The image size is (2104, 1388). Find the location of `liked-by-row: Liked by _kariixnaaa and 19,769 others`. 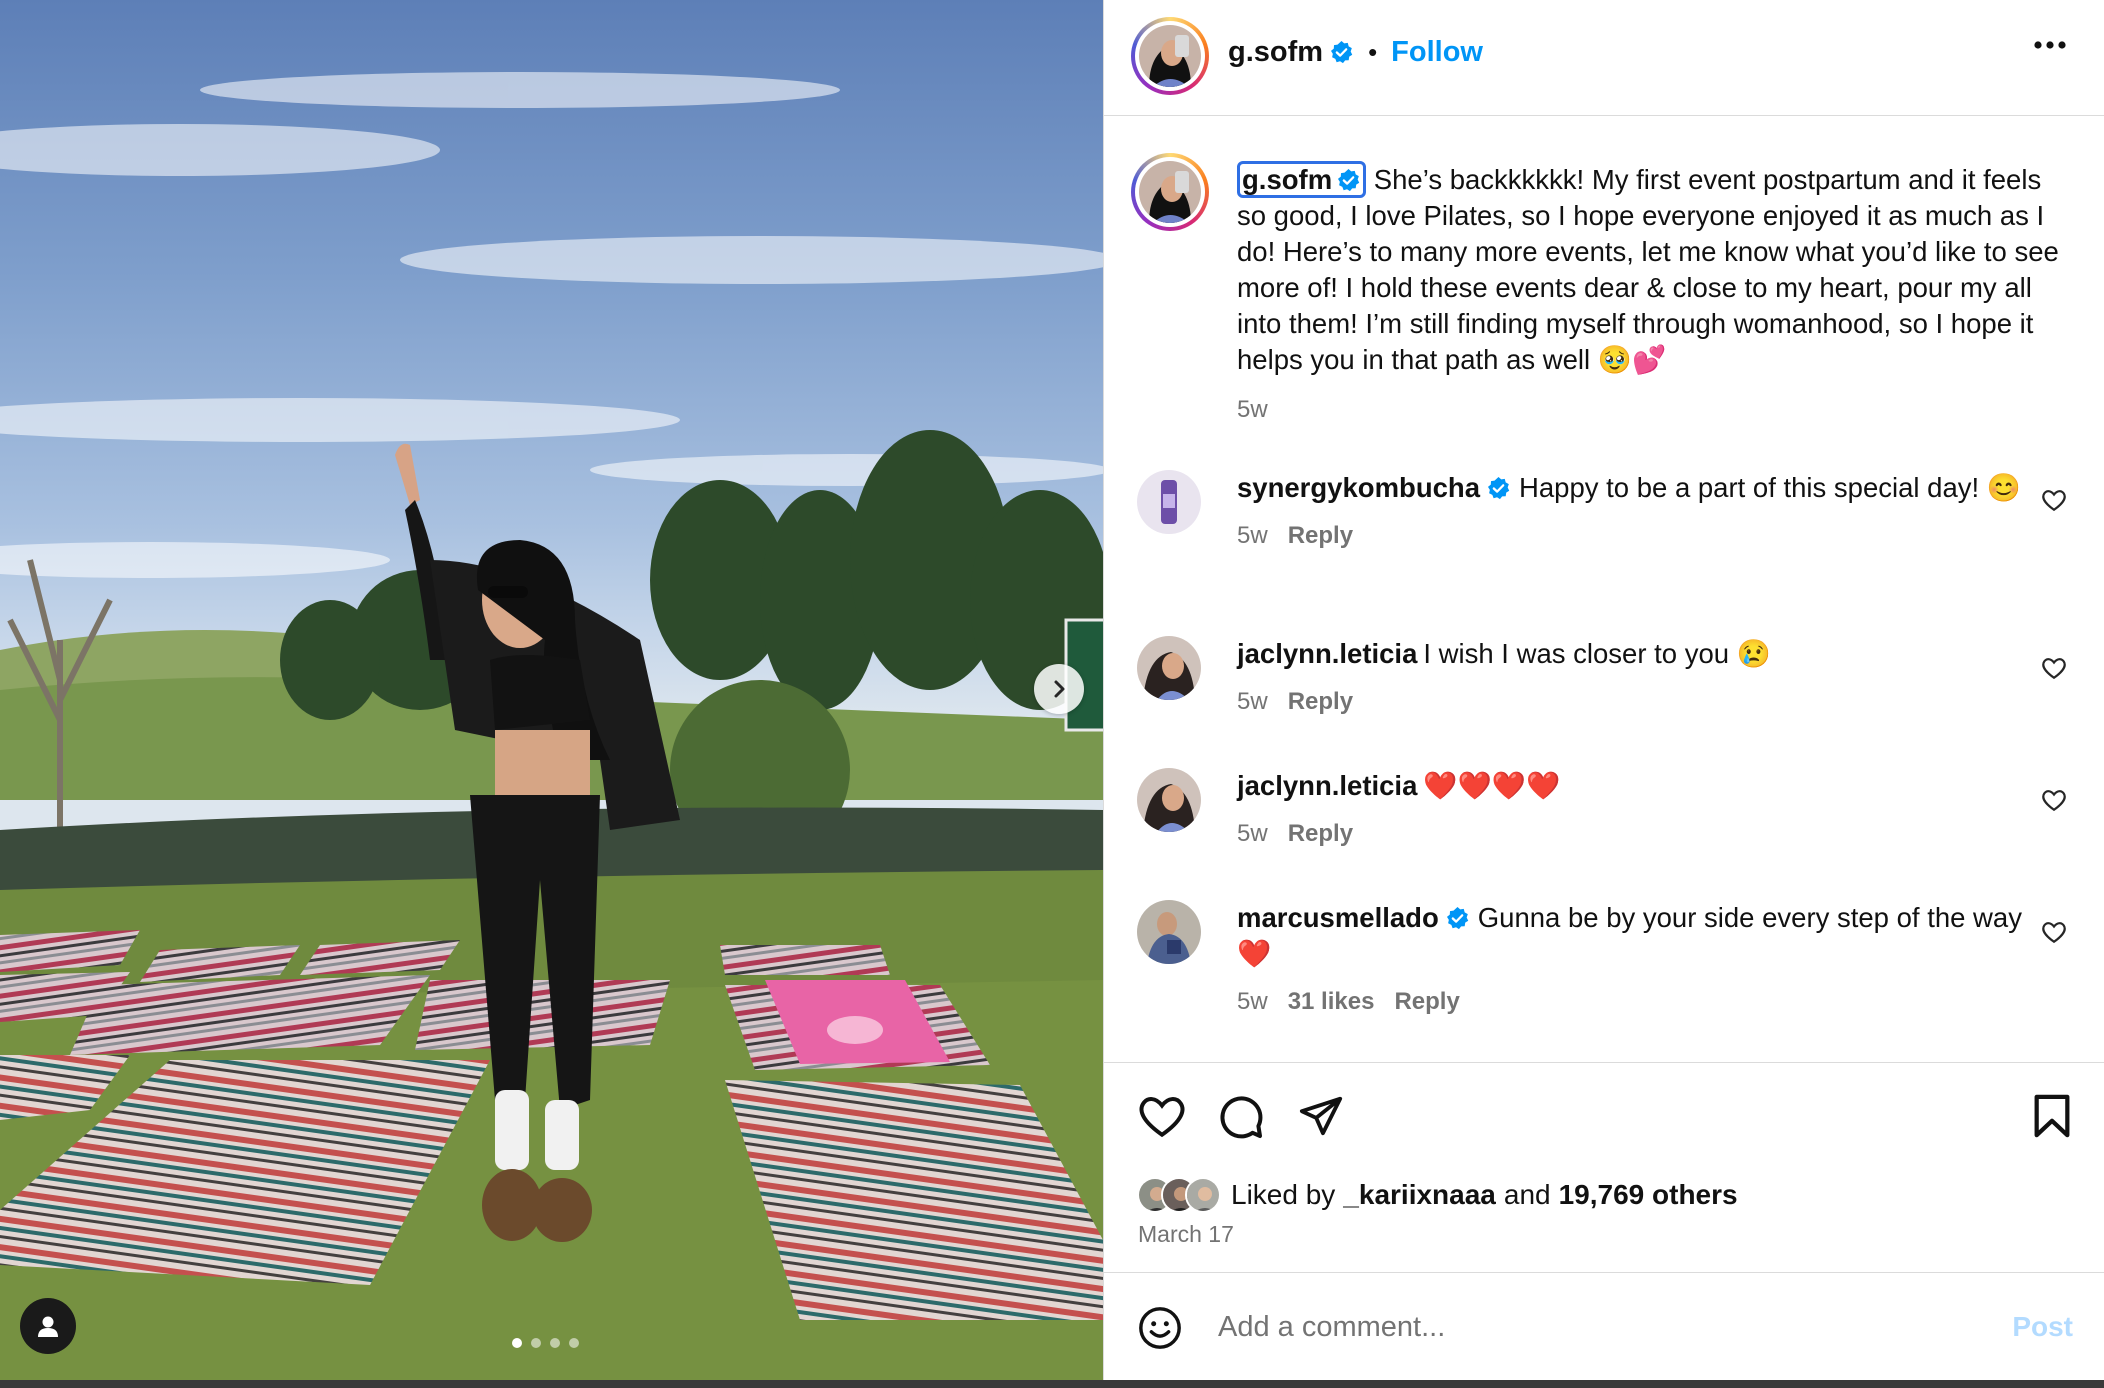

liked-by-row: Liked by _kariixnaaa and 19,769 others is located at coordinates (1437, 1195).